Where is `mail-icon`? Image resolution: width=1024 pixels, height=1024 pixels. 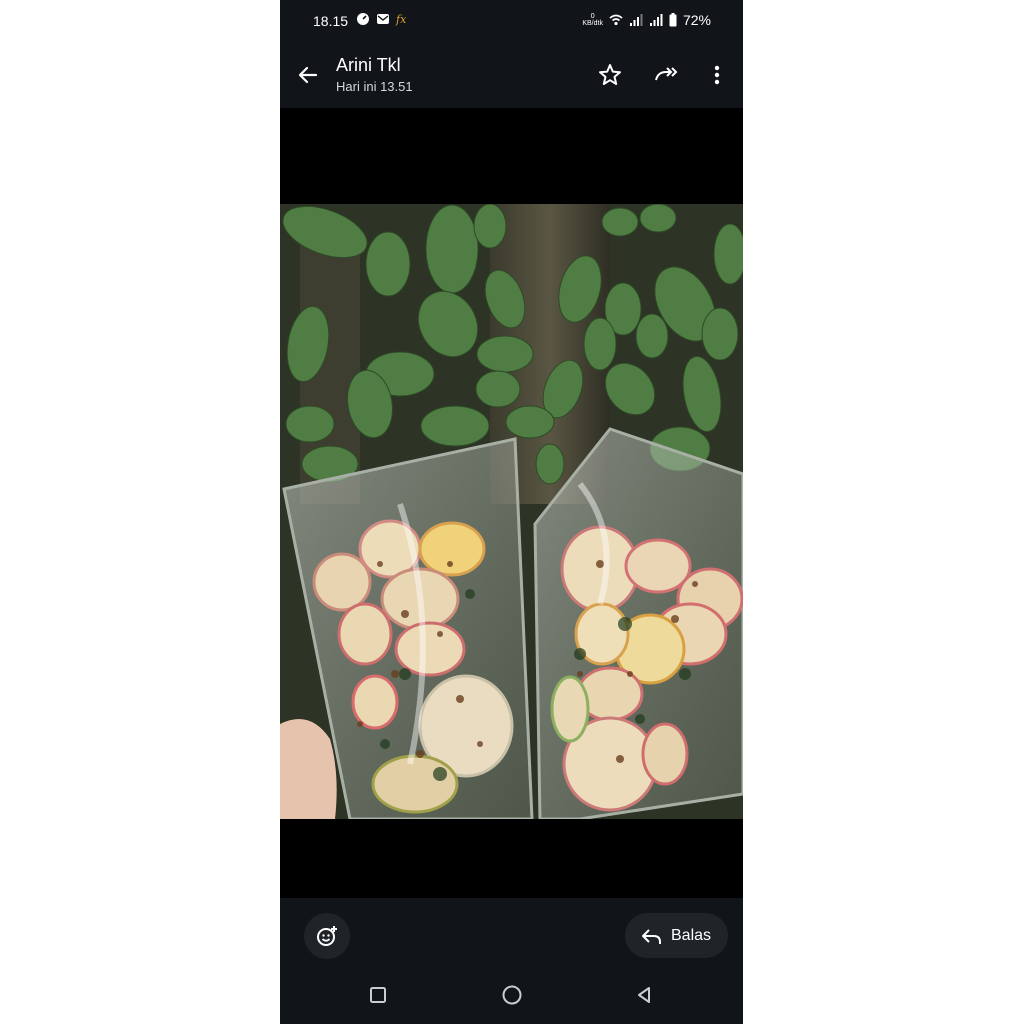 mail-icon is located at coordinates (383, 19).